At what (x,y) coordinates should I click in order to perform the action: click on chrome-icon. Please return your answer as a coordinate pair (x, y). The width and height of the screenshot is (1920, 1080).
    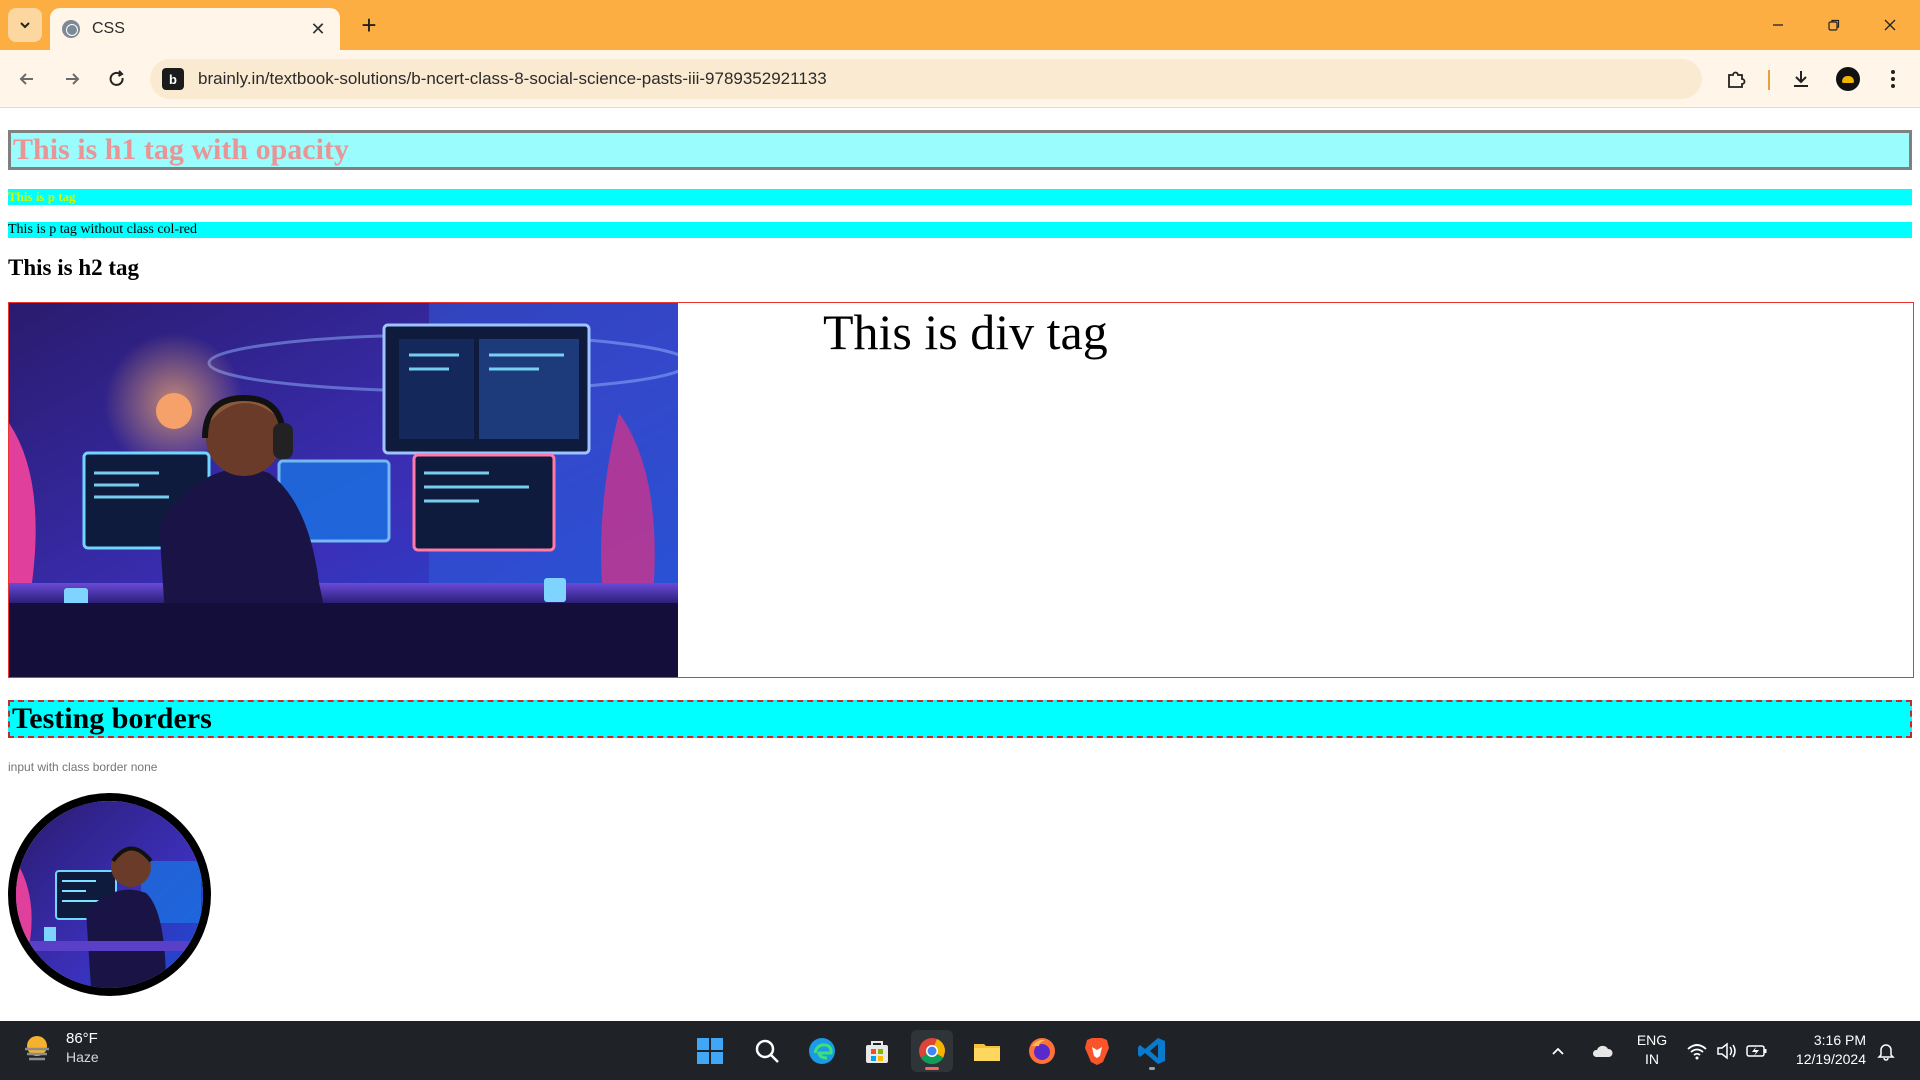
    Looking at the image, I should click on (932, 1051).